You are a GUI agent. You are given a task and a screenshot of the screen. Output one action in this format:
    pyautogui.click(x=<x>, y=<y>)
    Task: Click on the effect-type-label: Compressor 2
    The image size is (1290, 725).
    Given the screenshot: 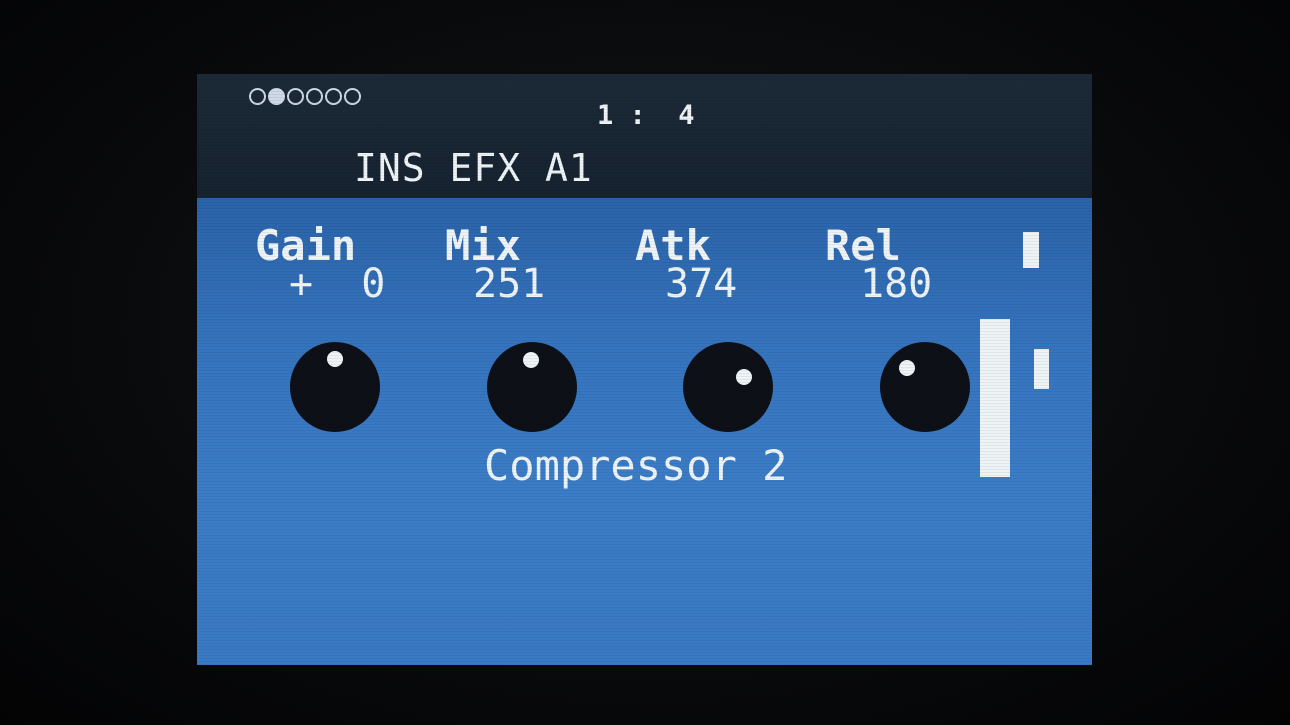 What is the action you would take?
    pyautogui.click(x=636, y=465)
    